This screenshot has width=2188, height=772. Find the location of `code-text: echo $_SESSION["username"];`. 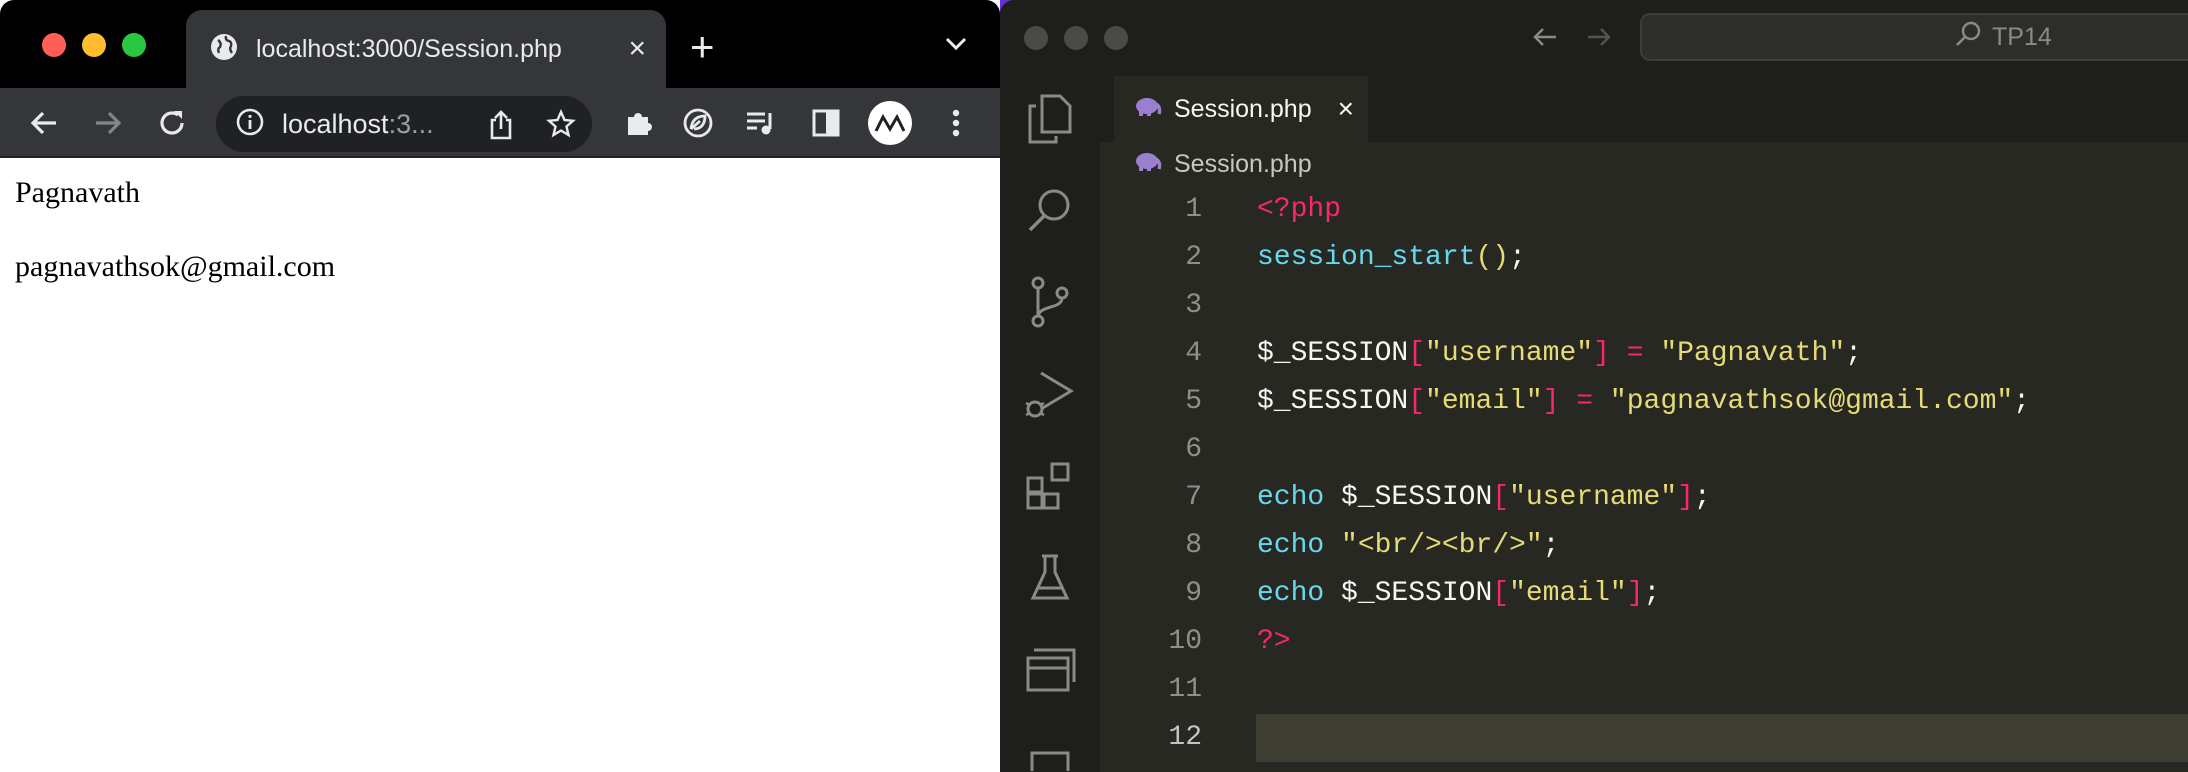

code-text: echo $_SESSION["username"]; is located at coordinates (1484, 498).